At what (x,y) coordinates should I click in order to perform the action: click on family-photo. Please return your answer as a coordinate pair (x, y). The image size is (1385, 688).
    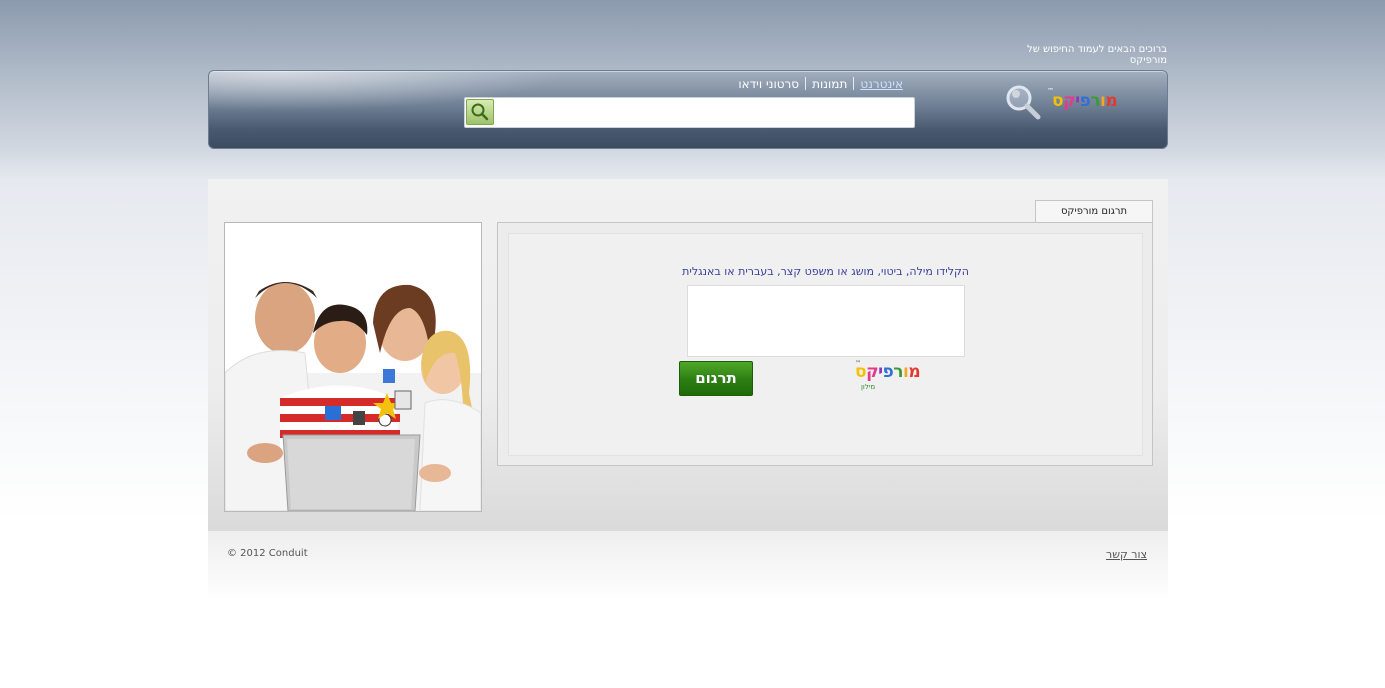
    Looking at the image, I should click on (353, 367).